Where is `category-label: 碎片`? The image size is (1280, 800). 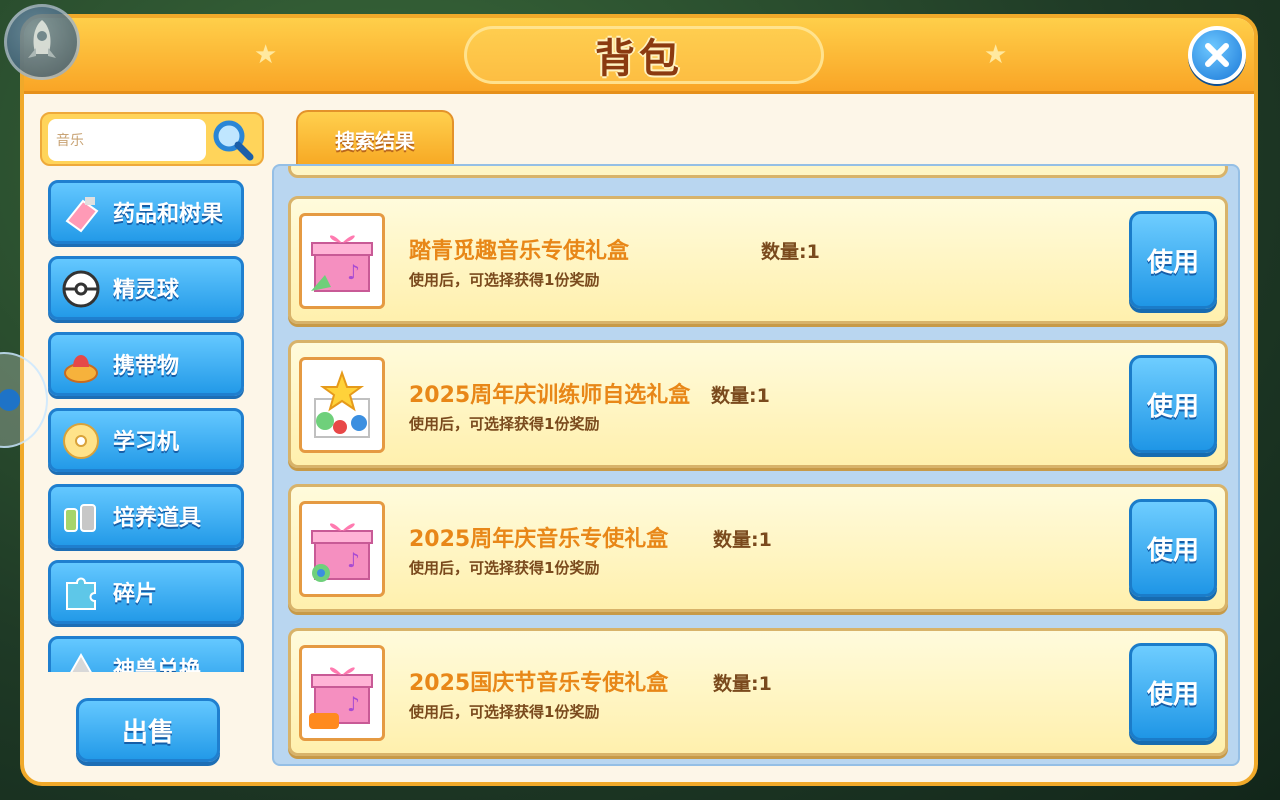
category-label: 碎片 is located at coordinates (135, 594).